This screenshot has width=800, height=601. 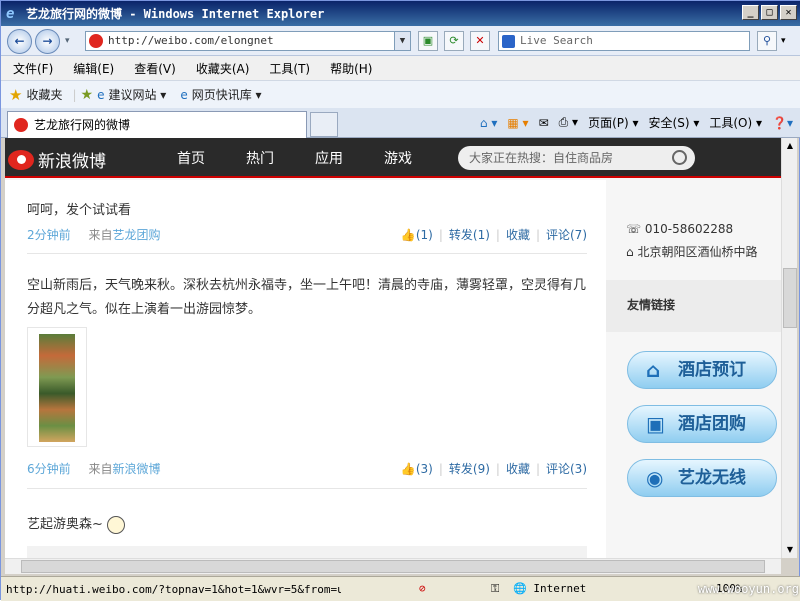 I want to click on stop-icon: ✕, so click(x=480, y=41).